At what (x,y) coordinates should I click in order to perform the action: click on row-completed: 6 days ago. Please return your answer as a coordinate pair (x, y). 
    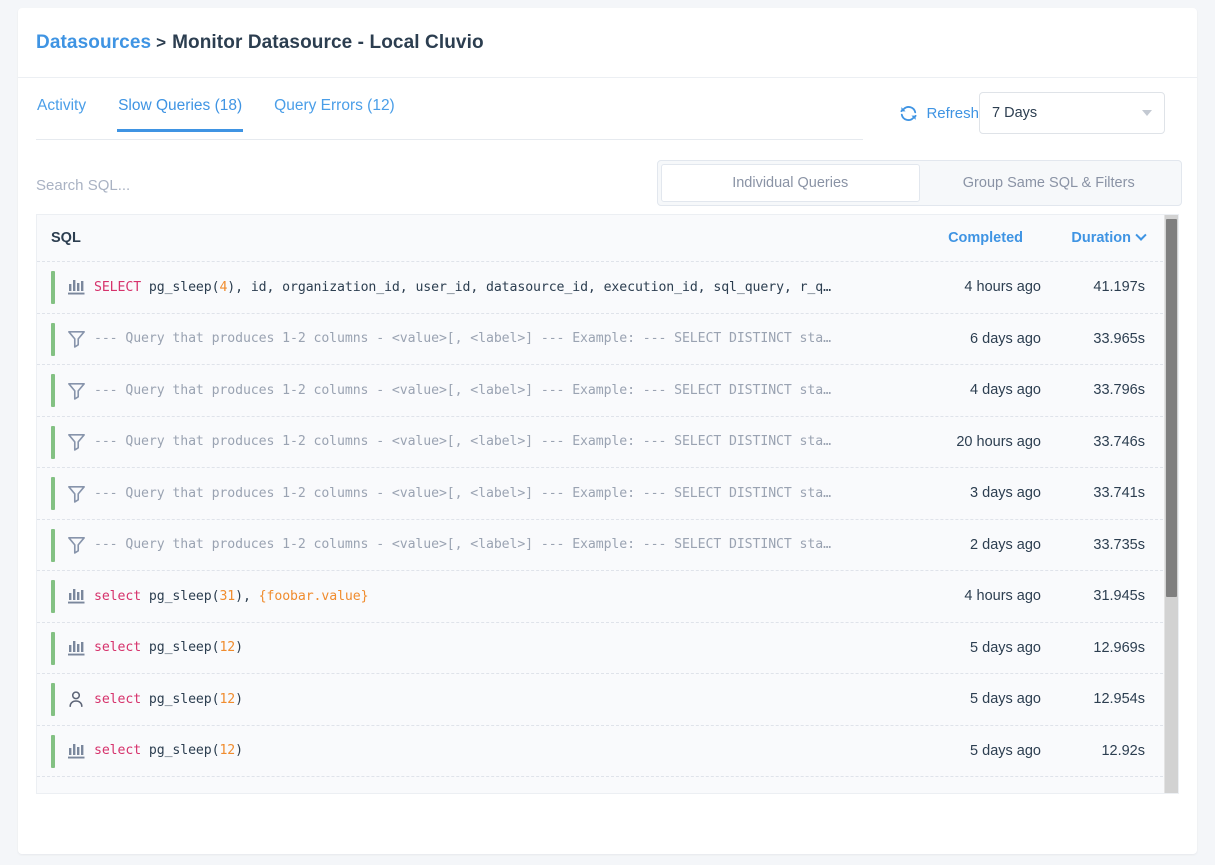
    Looking at the image, I should click on (1005, 338).